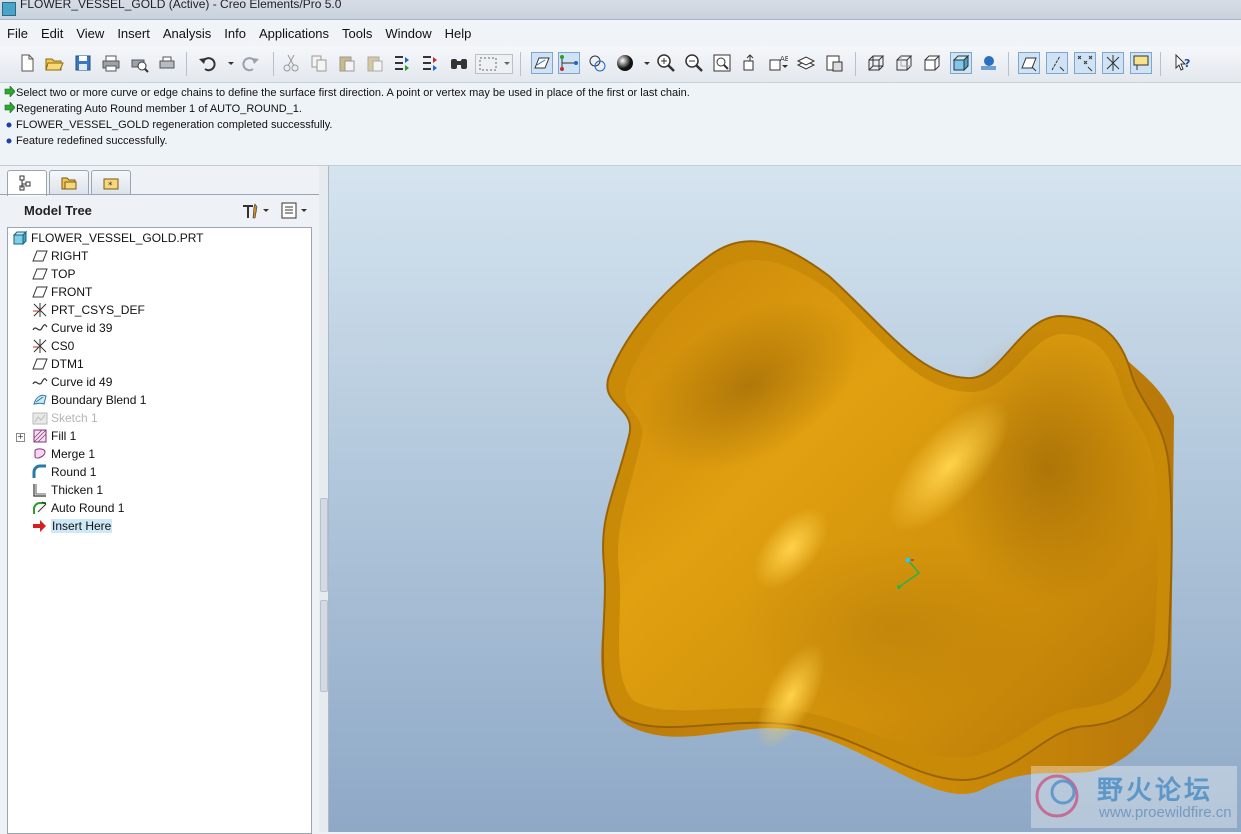 The image size is (1241, 834). What do you see at coordinates (347, 63) in the screenshot?
I see `paste-icon` at bounding box center [347, 63].